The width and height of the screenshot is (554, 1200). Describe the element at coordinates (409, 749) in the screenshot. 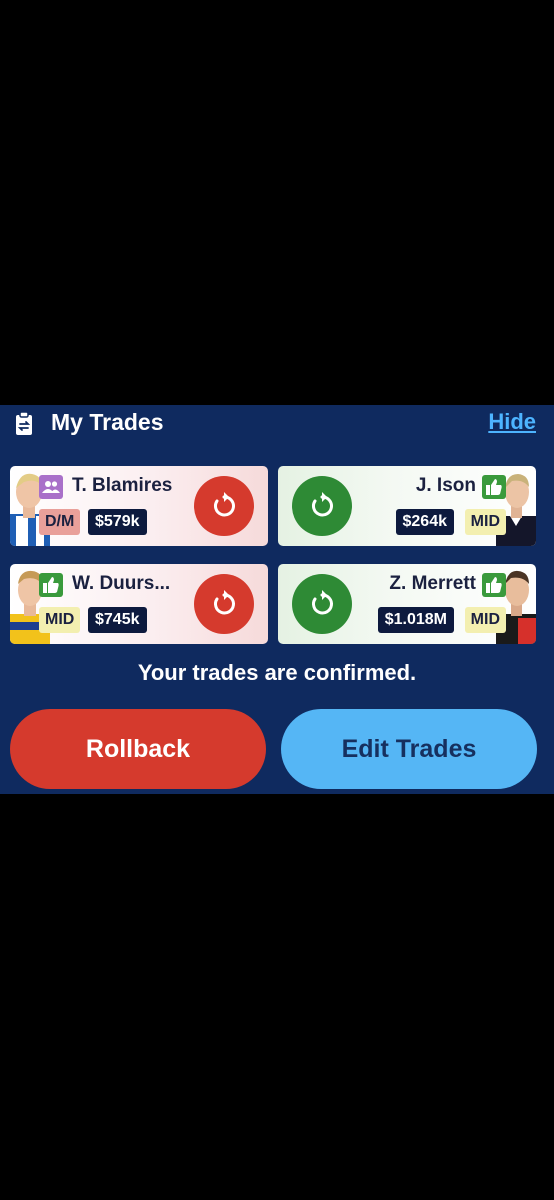

I see `edit-trades-button: Edit Trades` at that location.